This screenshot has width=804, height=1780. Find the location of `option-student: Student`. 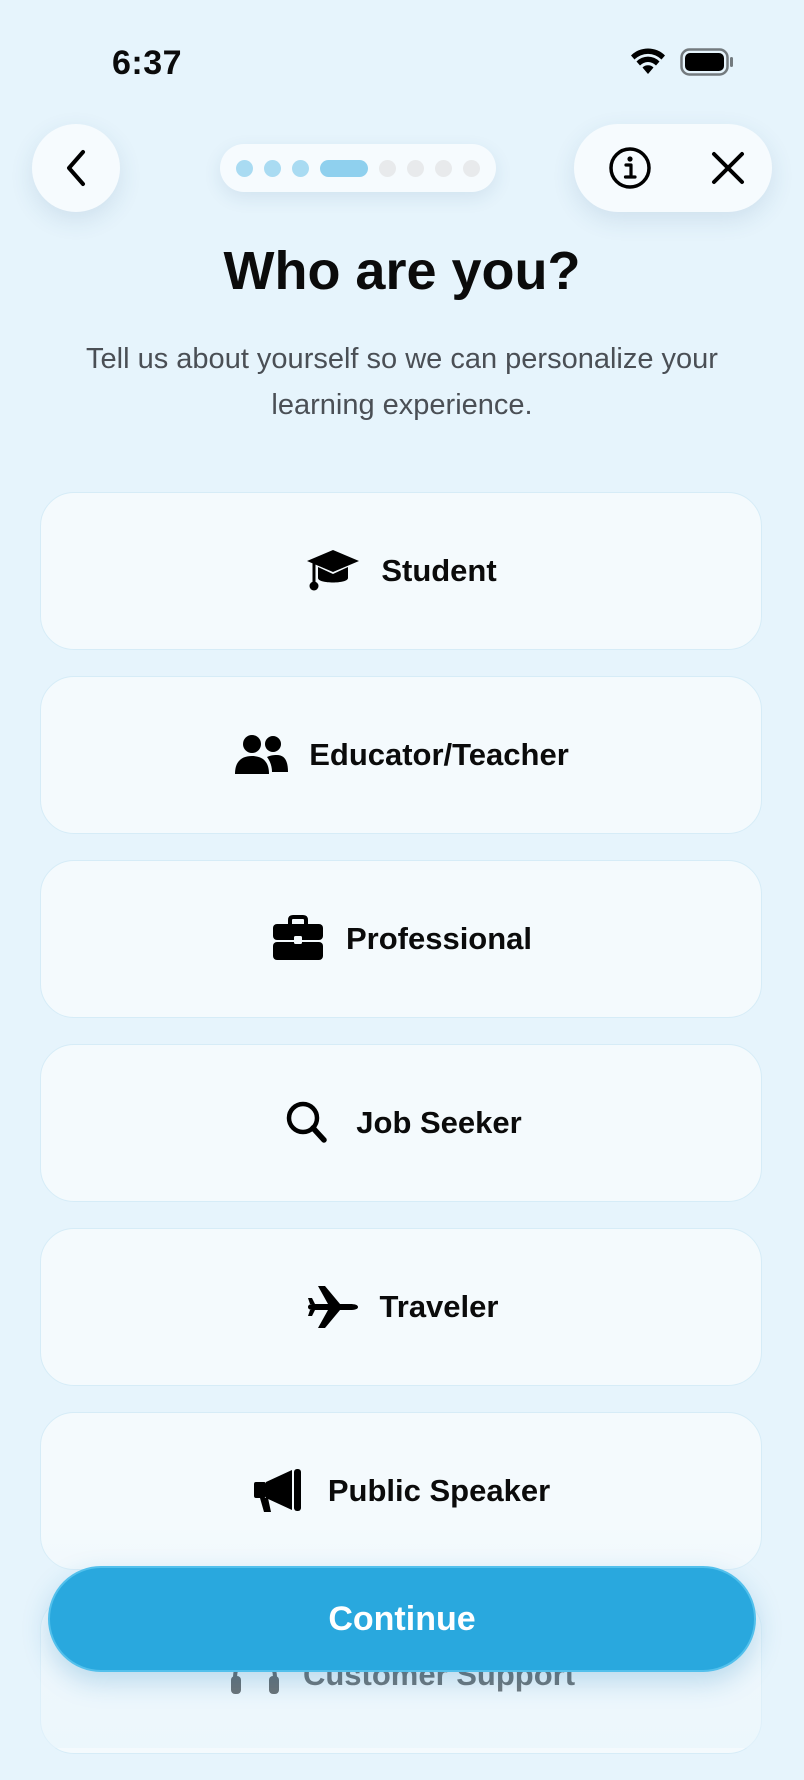

option-student: Student is located at coordinates (401, 571).